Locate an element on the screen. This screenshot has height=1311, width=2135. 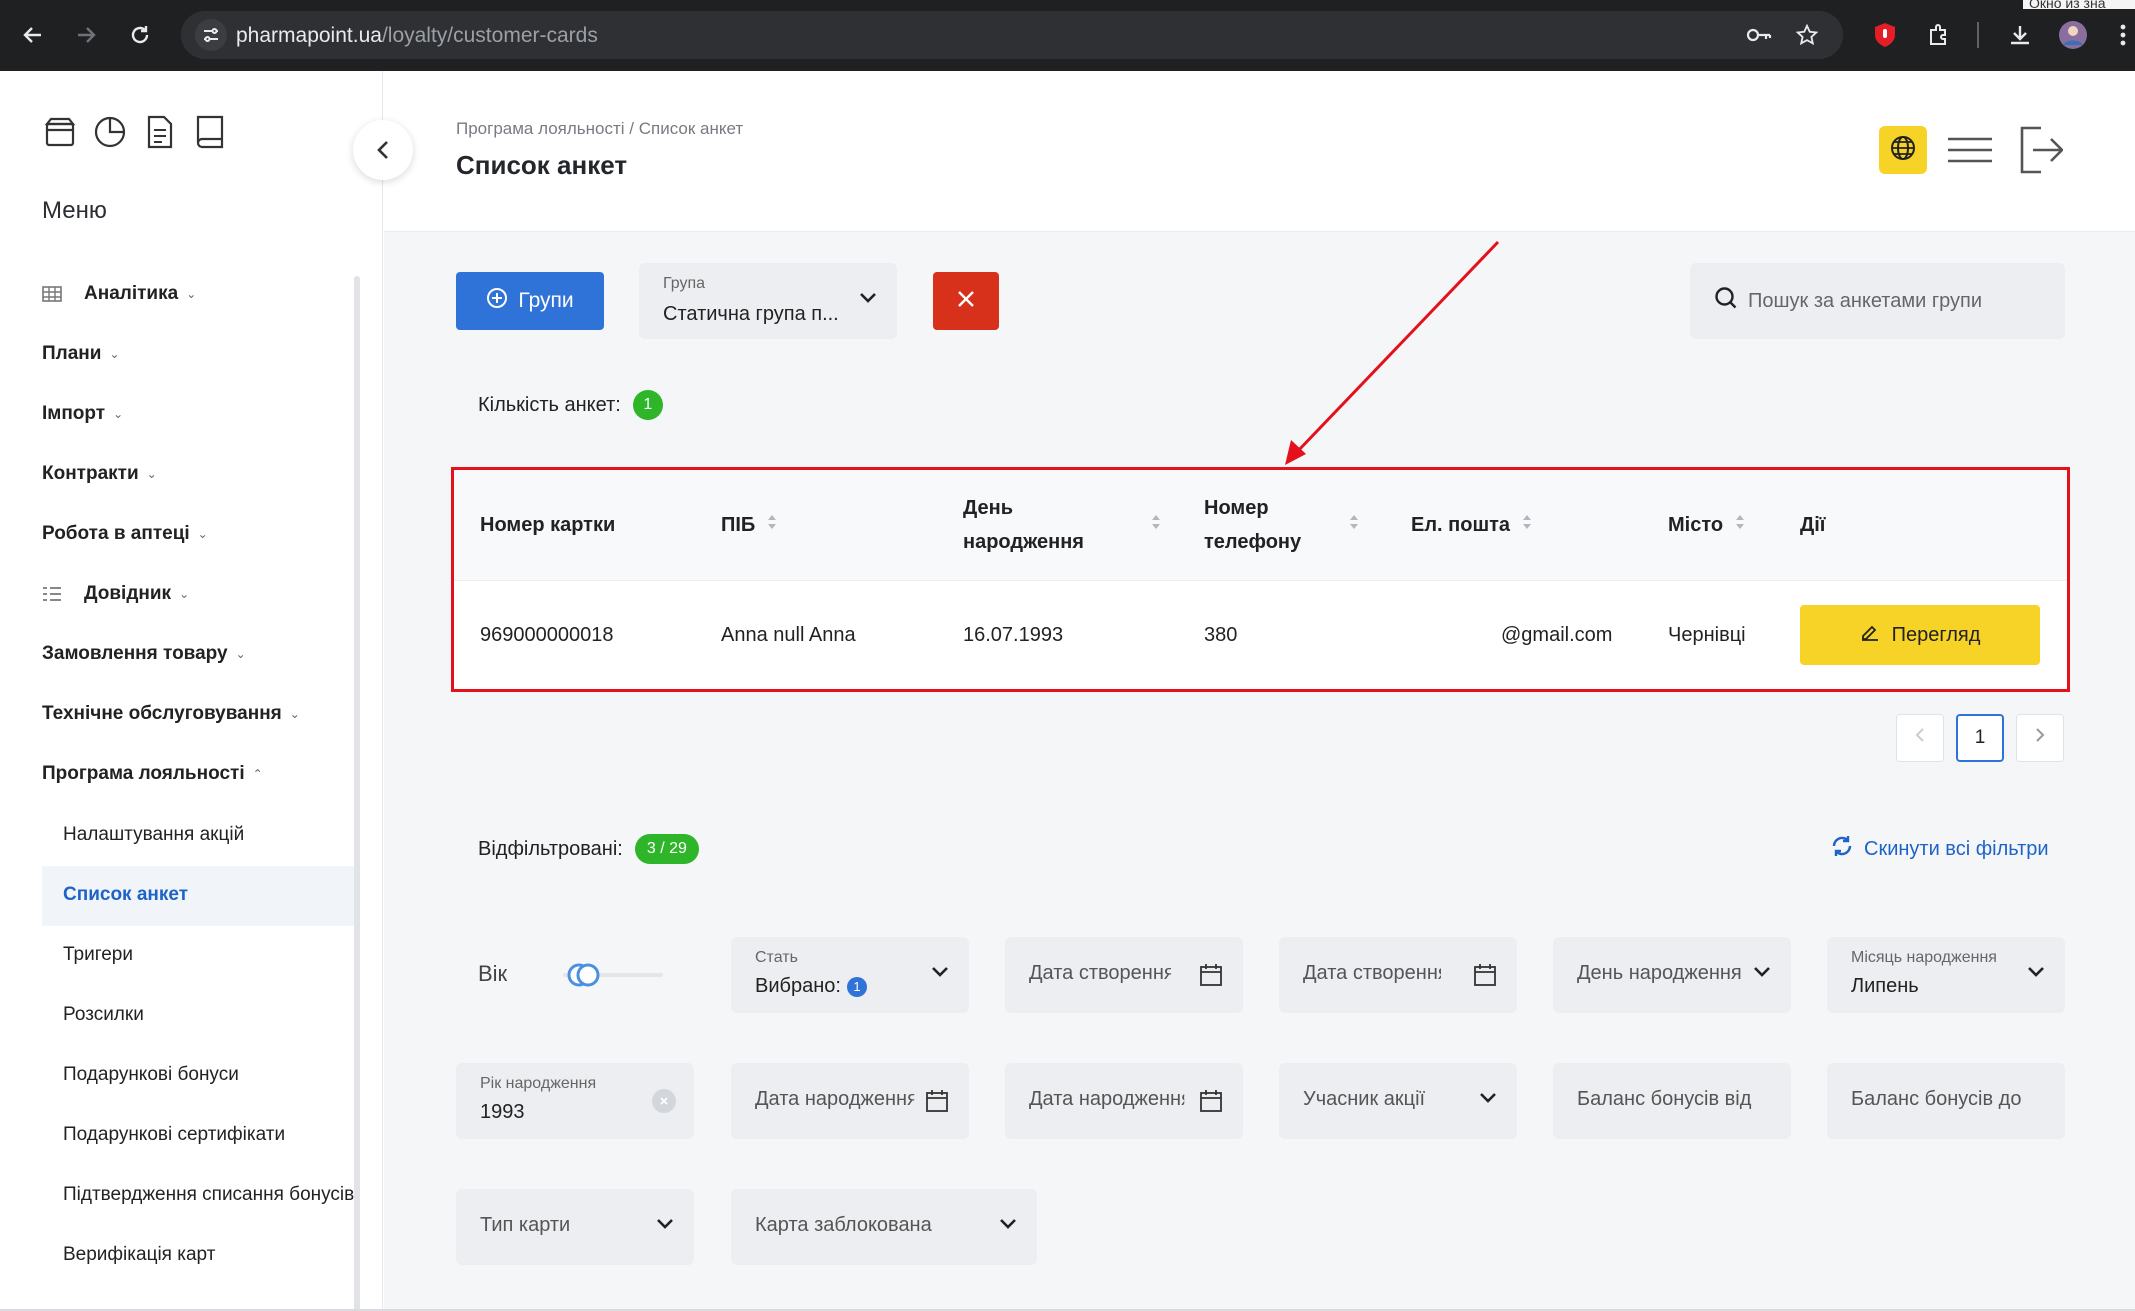
extension-shield-icon is located at coordinates (1885, 35).